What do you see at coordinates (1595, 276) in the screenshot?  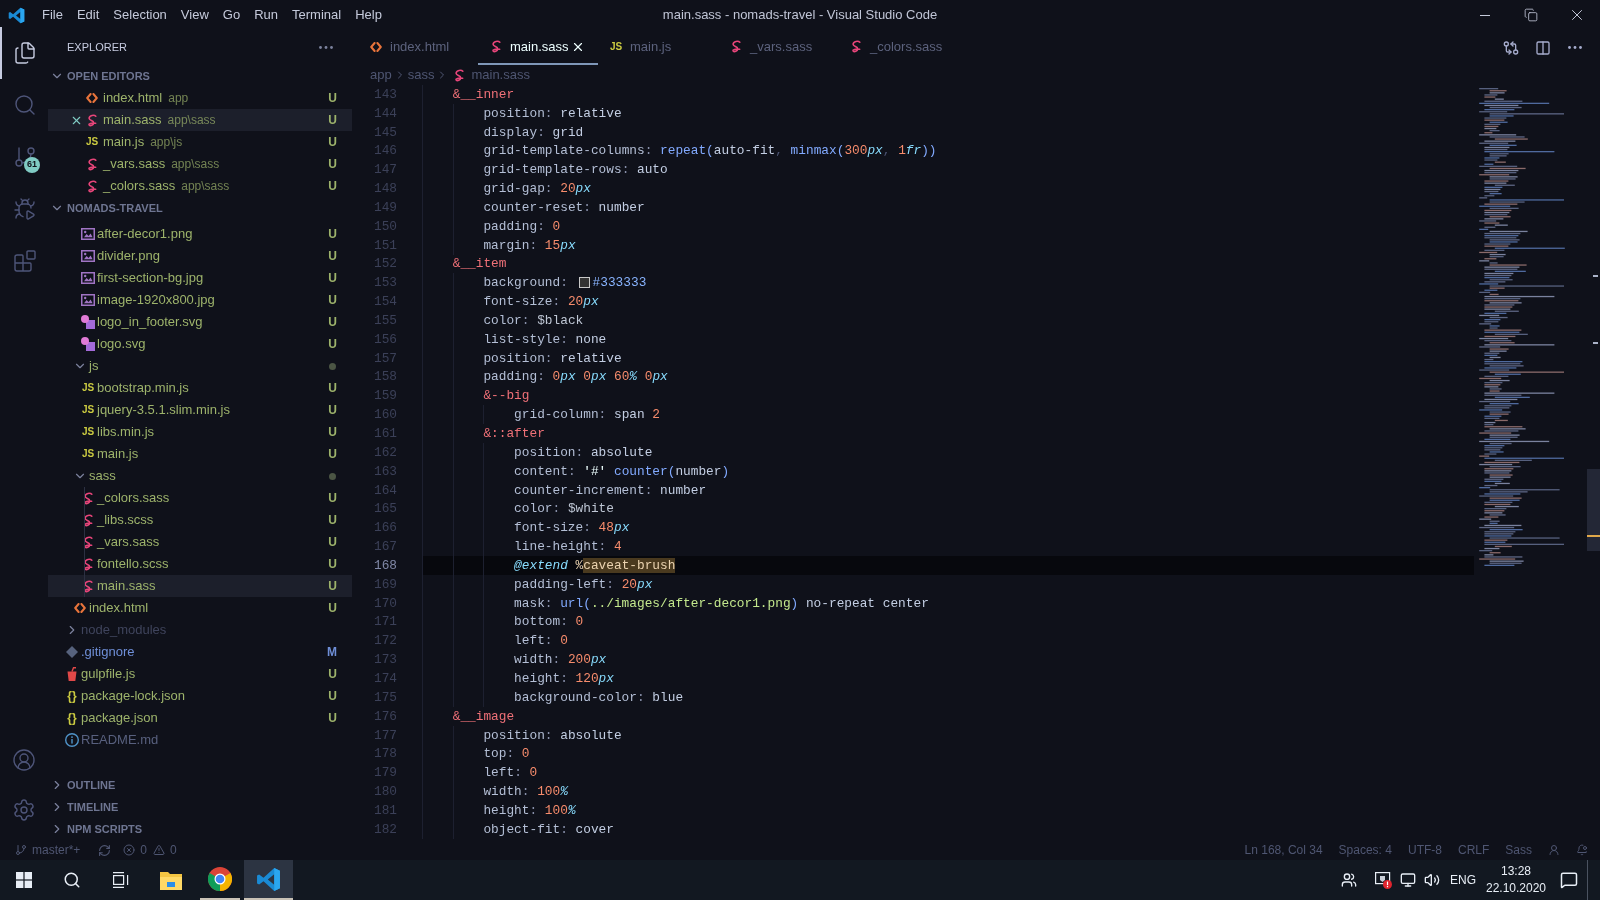 I see `overview-mark` at bounding box center [1595, 276].